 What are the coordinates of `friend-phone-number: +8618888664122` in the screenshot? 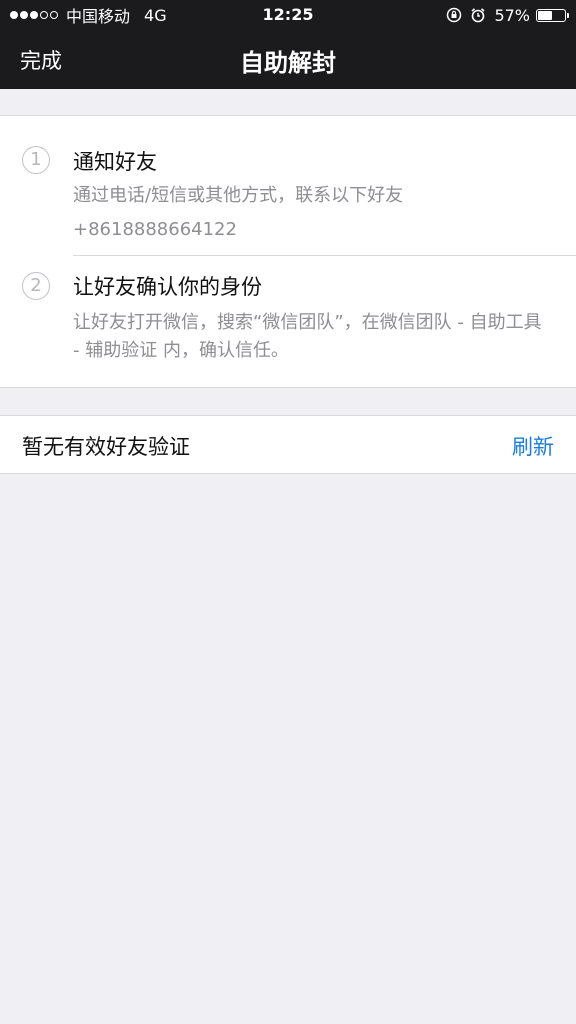 It's located at (155, 229).